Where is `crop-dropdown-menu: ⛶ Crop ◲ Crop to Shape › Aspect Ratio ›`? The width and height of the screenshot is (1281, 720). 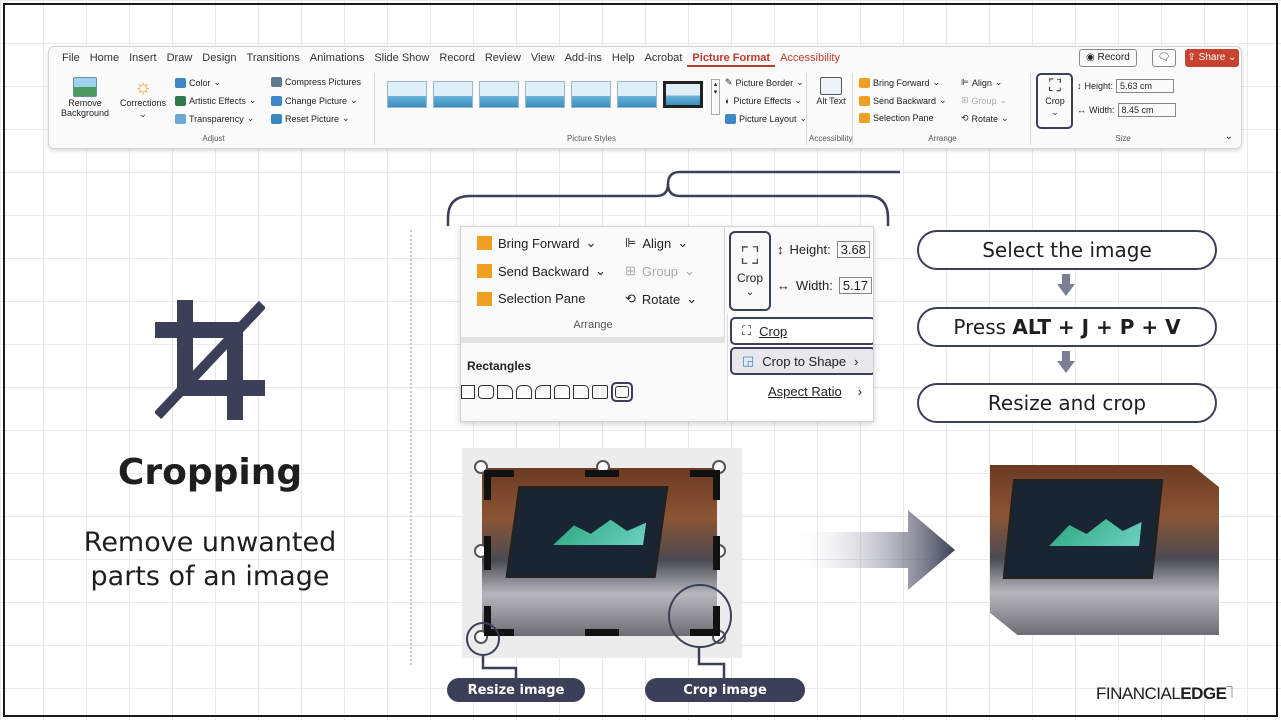
crop-dropdown-menu: ⛶ Crop ◲ Crop to Shape › Aspect Ratio › is located at coordinates (800, 367).